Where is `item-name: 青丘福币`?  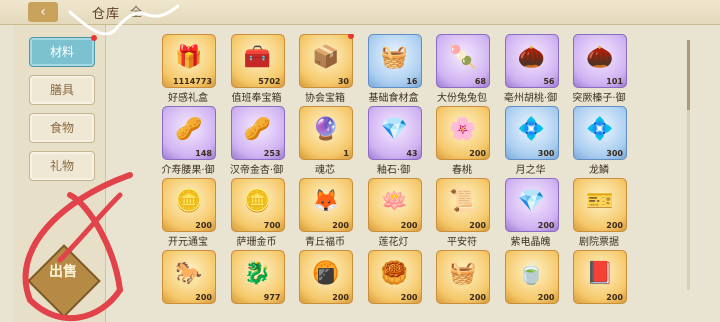
item-name: 青丘福币 is located at coordinates (325, 242).